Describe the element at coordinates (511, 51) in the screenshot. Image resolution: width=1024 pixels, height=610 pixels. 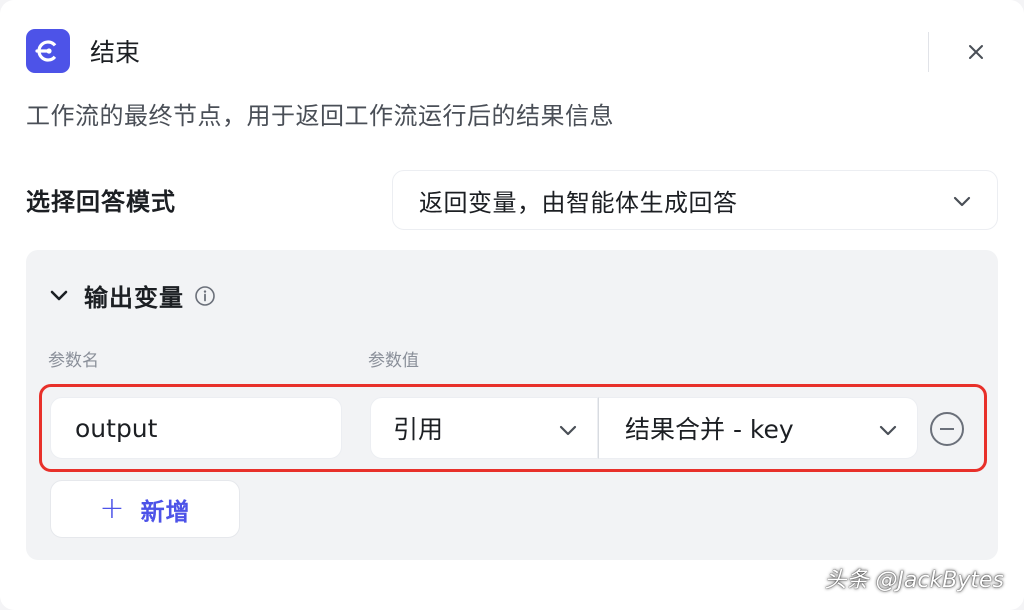
I see `panel-header: 结束` at that location.